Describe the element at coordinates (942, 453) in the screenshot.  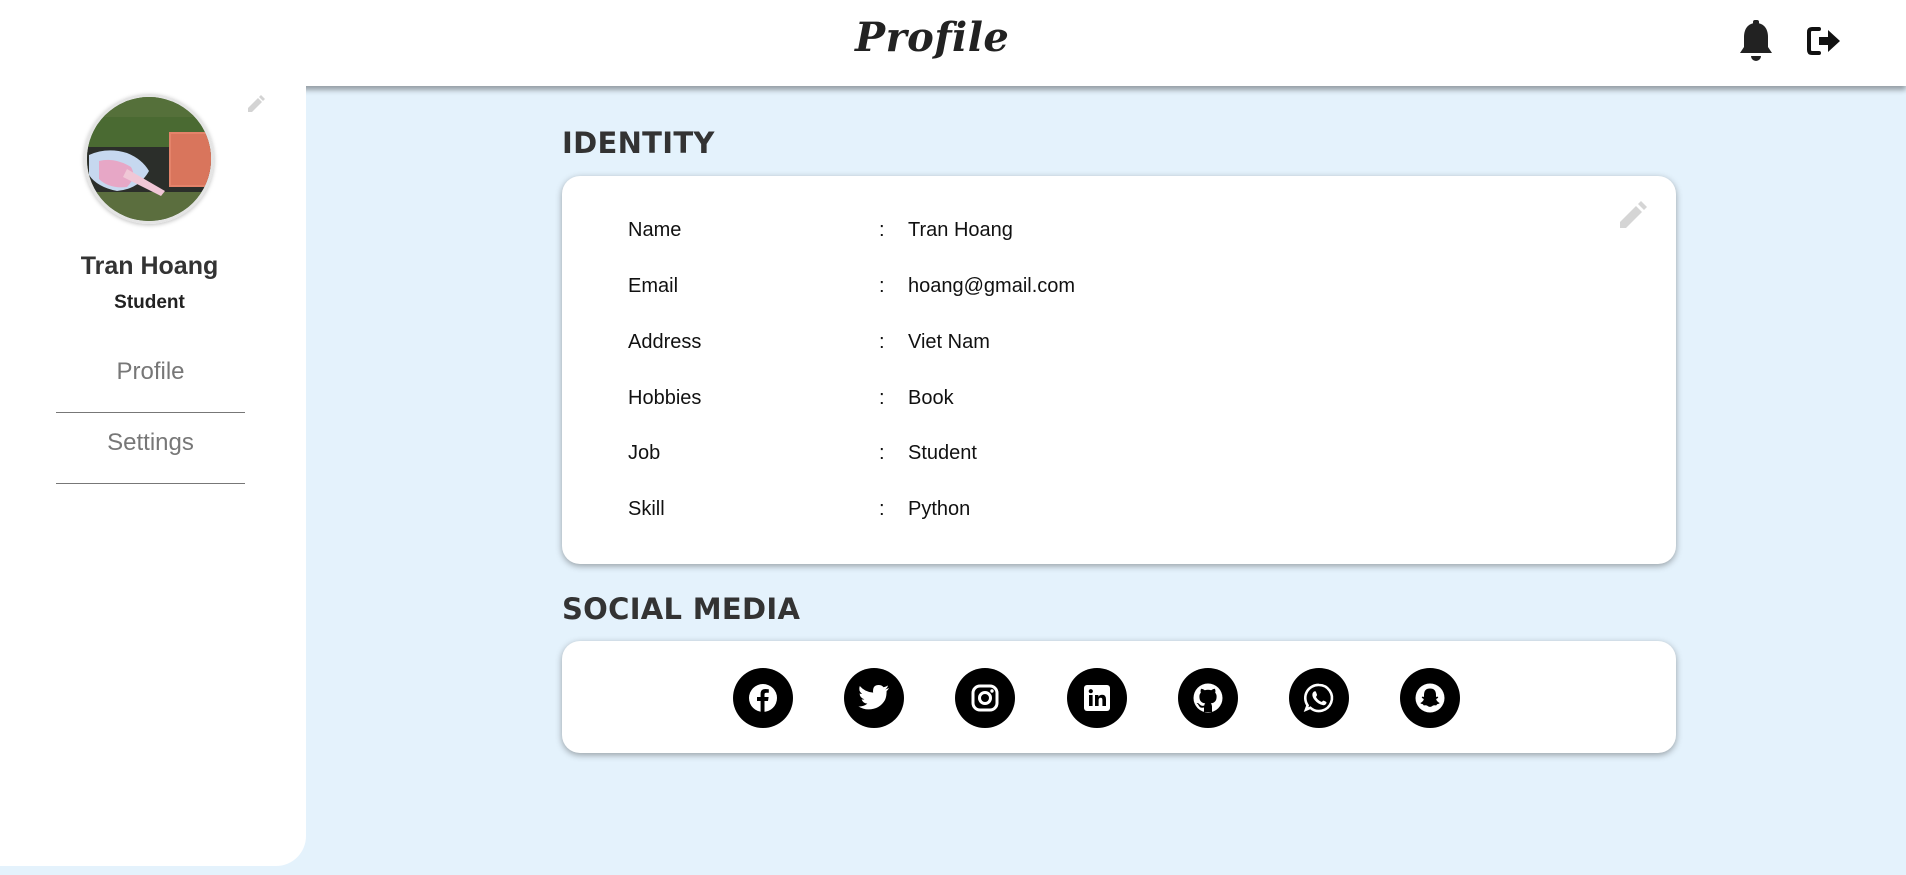
I see `row-value: Student` at that location.